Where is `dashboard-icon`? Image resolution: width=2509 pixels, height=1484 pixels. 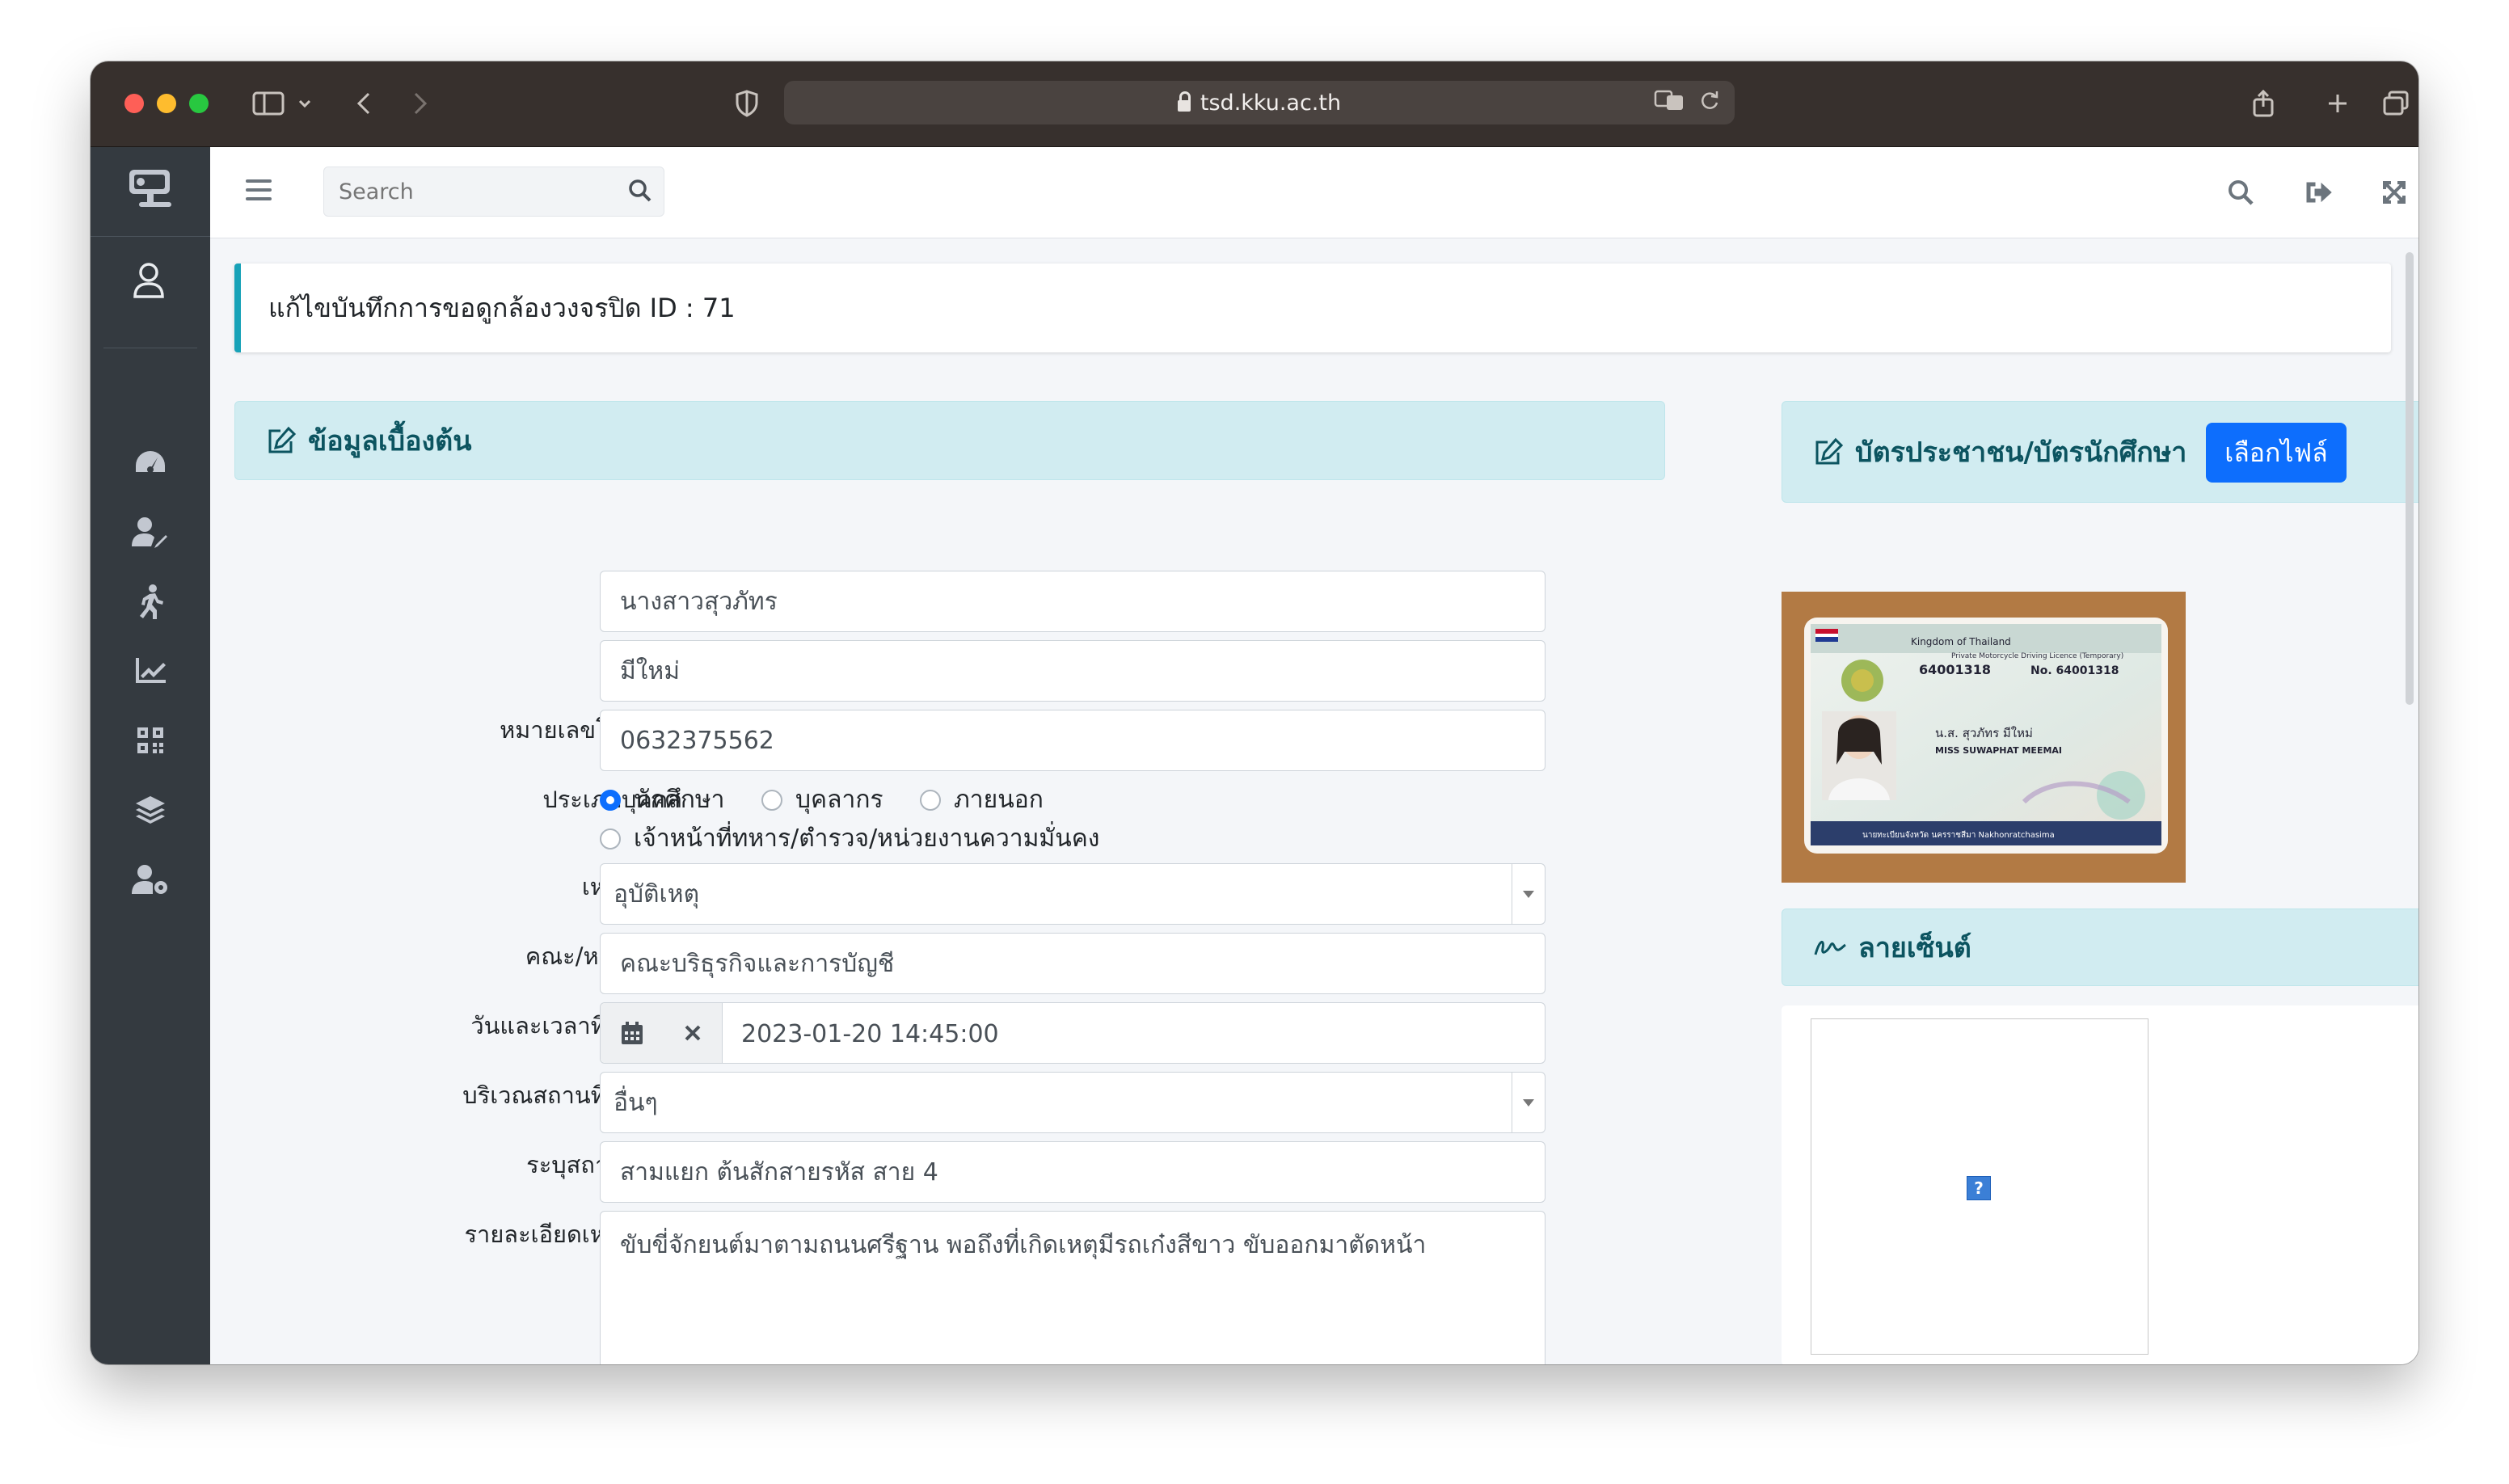 dashboard-icon is located at coordinates (150, 462).